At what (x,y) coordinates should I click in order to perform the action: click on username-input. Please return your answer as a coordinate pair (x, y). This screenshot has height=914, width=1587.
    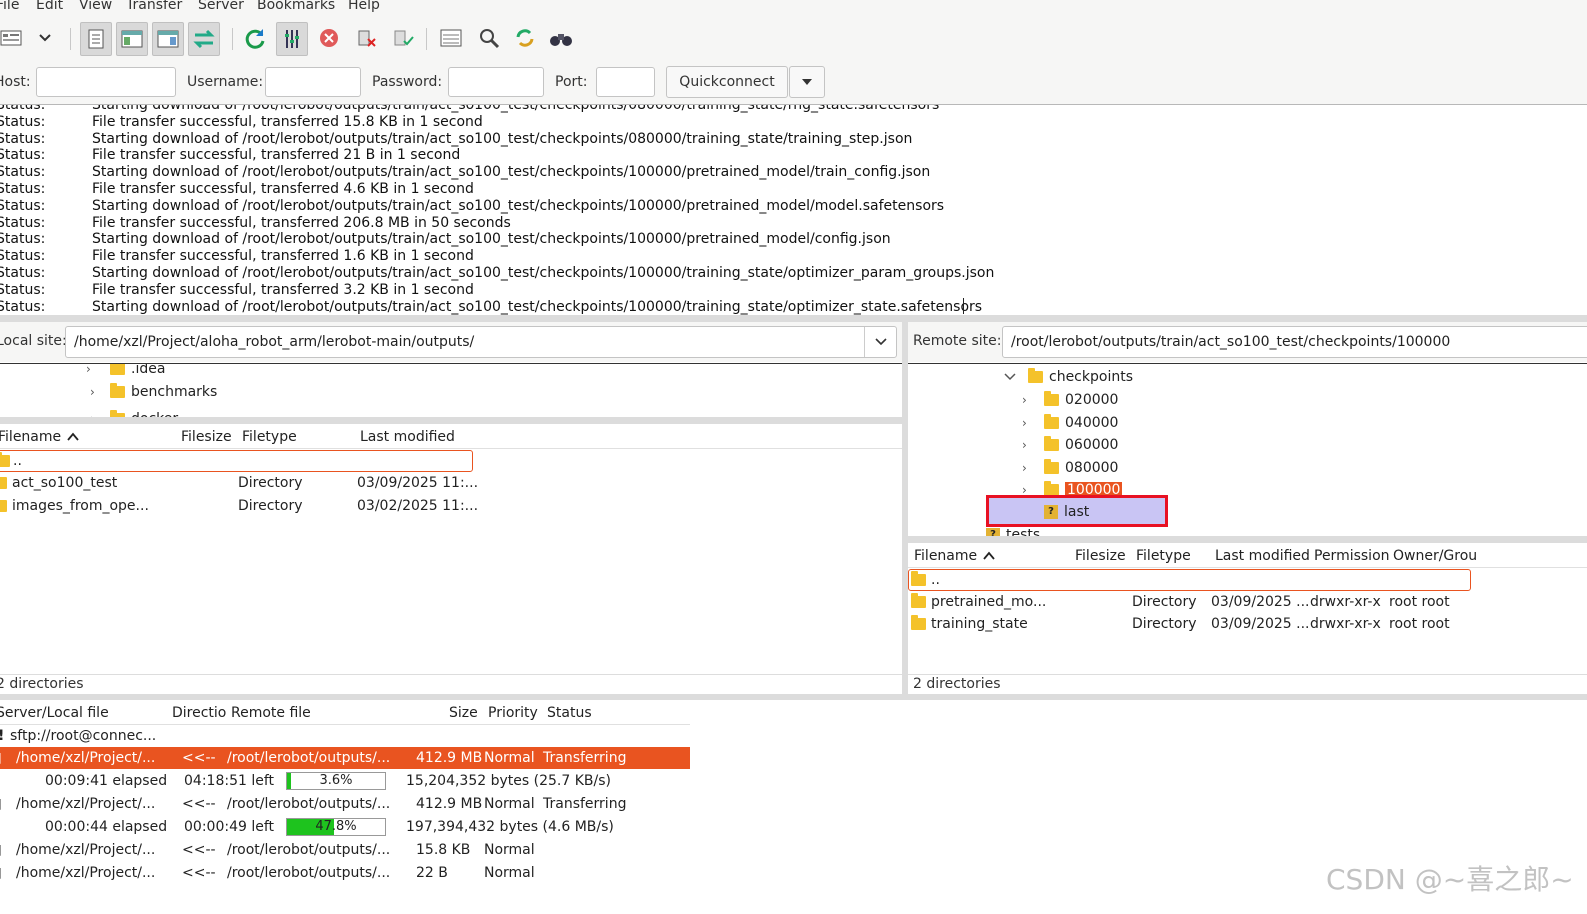
    Looking at the image, I should click on (313, 82).